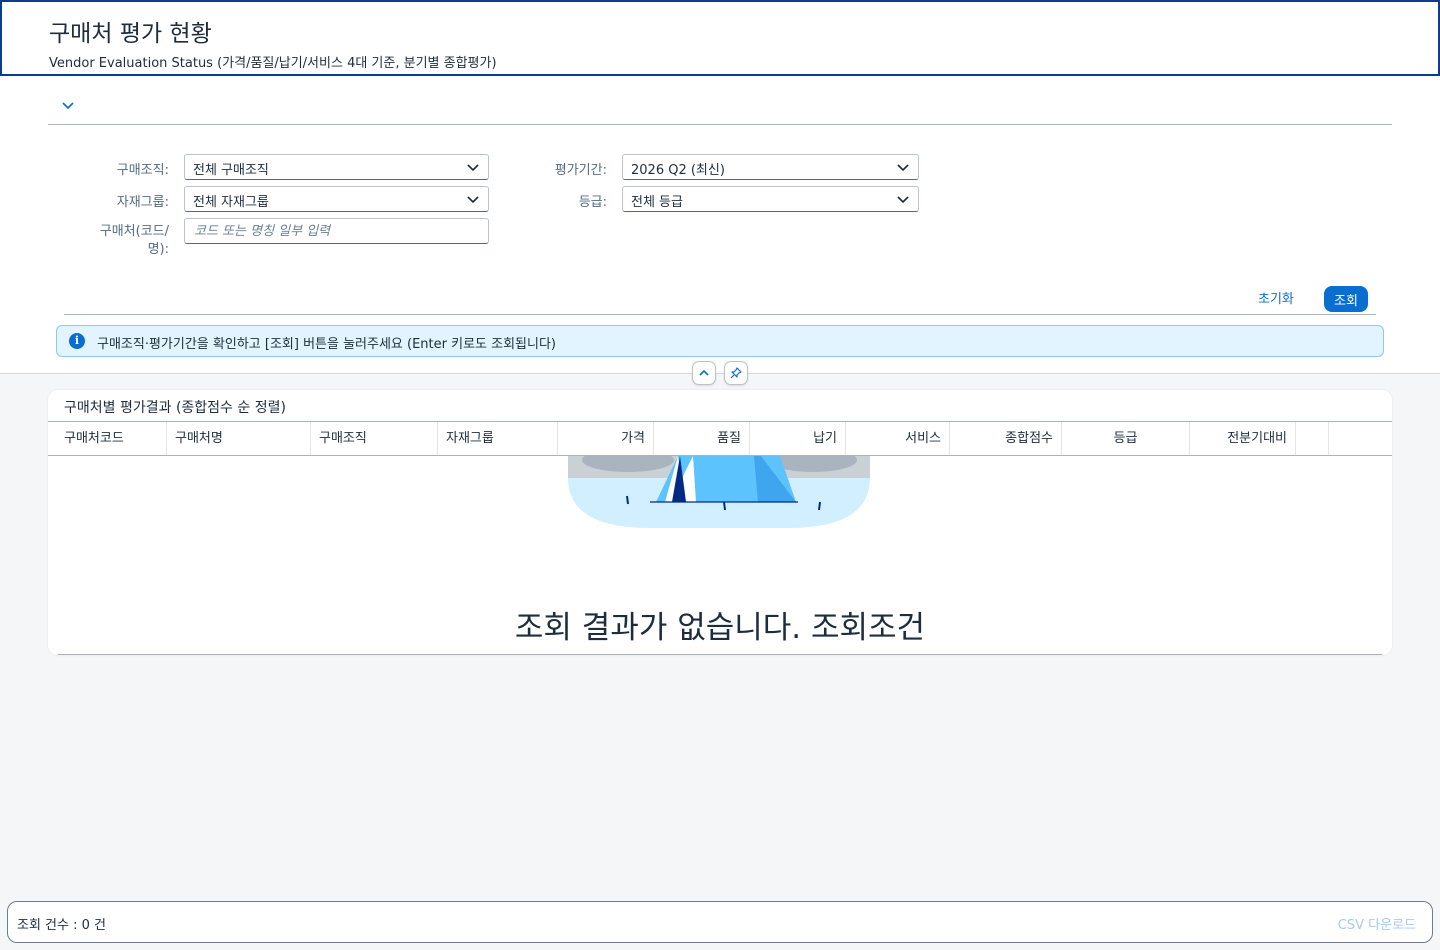 Image resolution: width=1440 pixels, height=950 pixels. Describe the element at coordinates (336, 199) in the screenshot. I see `material-group-select: 전체 자재그룹` at that location.